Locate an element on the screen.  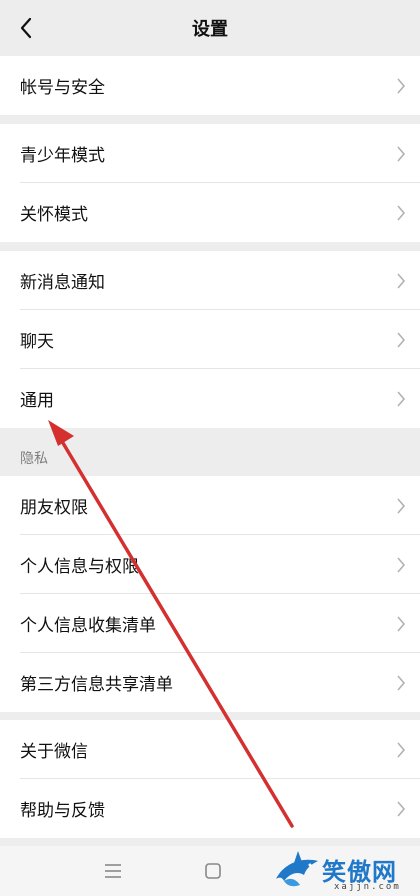
item-label: 个人信息收集清单 is located at coordinates (88, 626).